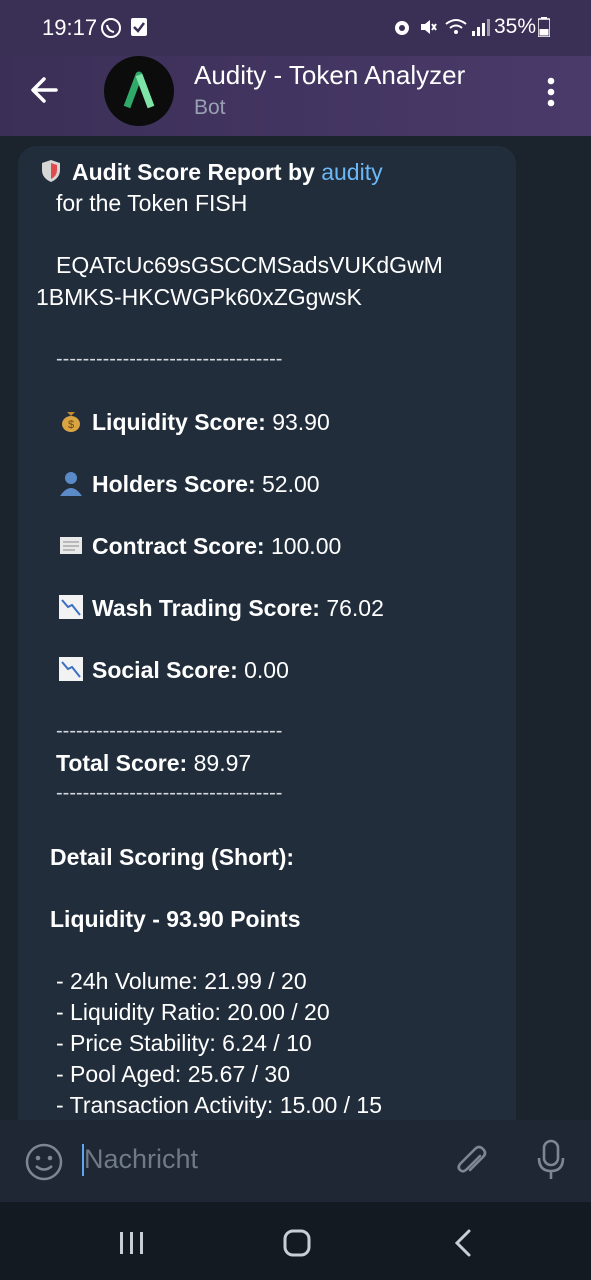  What do you see at coordinates (351, 172) in the screenshot?
I see `audity-link: audity` at bounding box center [351, 172].